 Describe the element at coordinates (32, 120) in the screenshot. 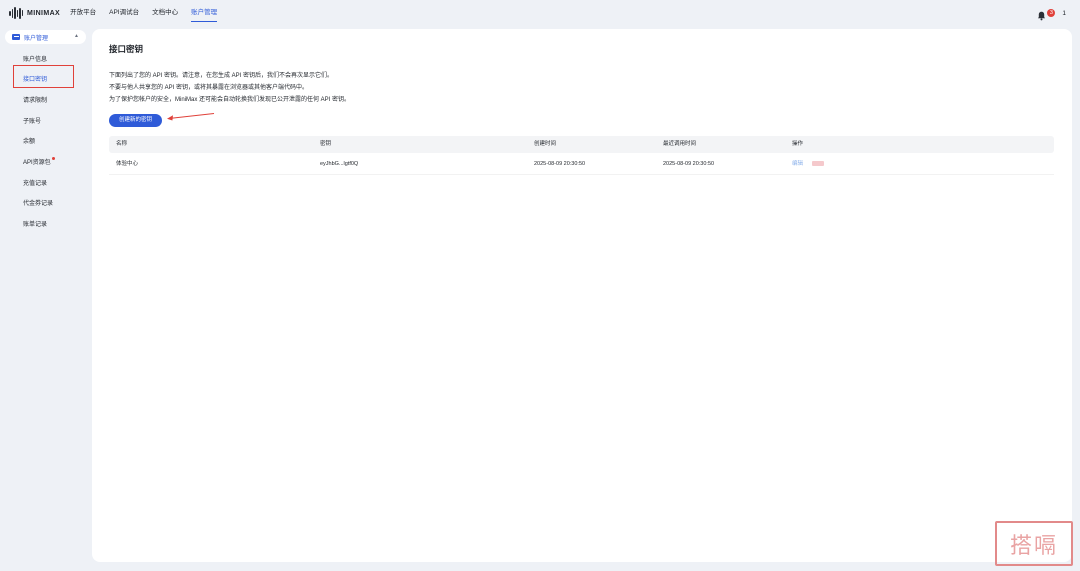

I see `sidebar-item-sub-accounts: 子账号` at that location.